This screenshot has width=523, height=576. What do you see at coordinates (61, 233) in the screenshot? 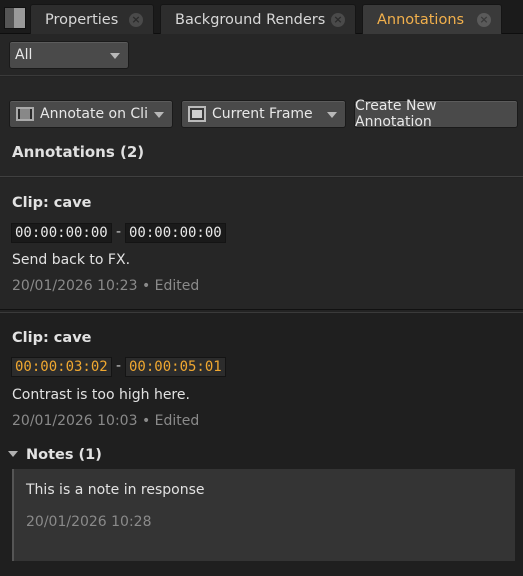
I see `timecode-in: 00:00:00:00` at bounding box center [61, 233].